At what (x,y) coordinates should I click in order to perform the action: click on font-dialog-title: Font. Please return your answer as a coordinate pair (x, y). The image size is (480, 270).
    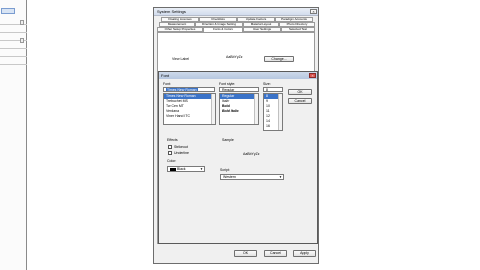
    Looking at the image, I should click on (165, 75).